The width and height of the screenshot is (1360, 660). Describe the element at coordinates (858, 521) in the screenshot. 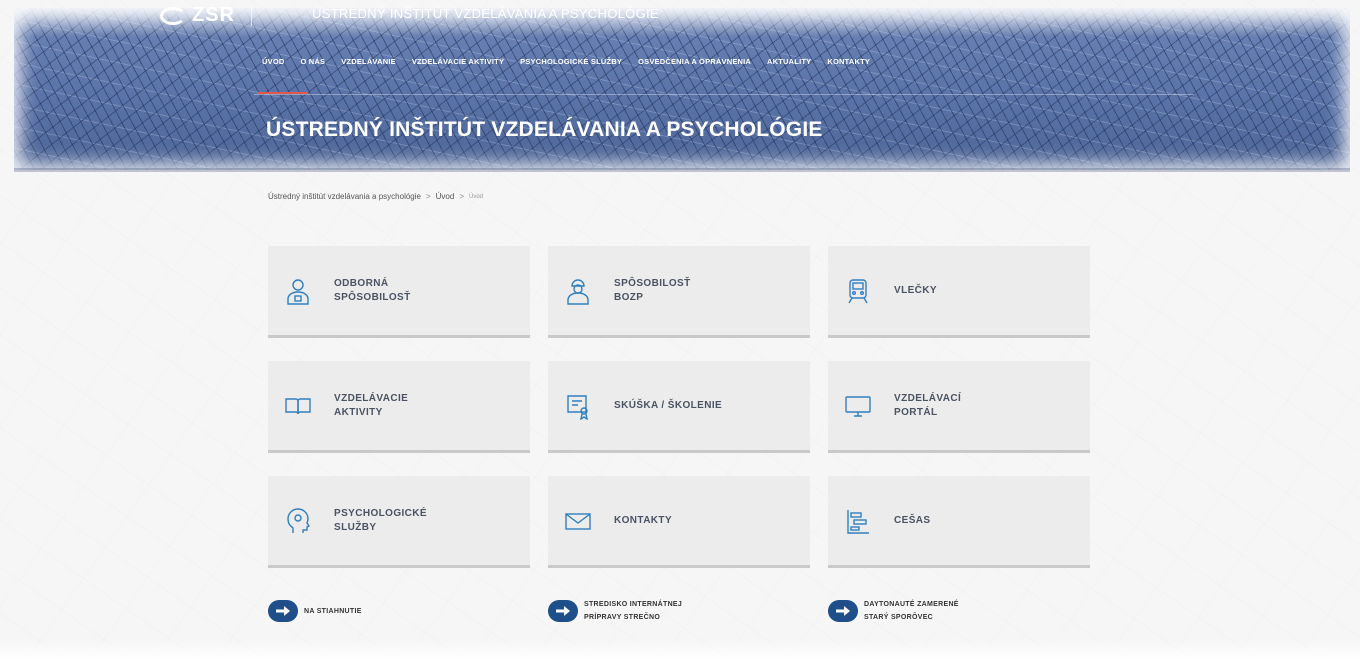

I see `schedule-icon` at that location.